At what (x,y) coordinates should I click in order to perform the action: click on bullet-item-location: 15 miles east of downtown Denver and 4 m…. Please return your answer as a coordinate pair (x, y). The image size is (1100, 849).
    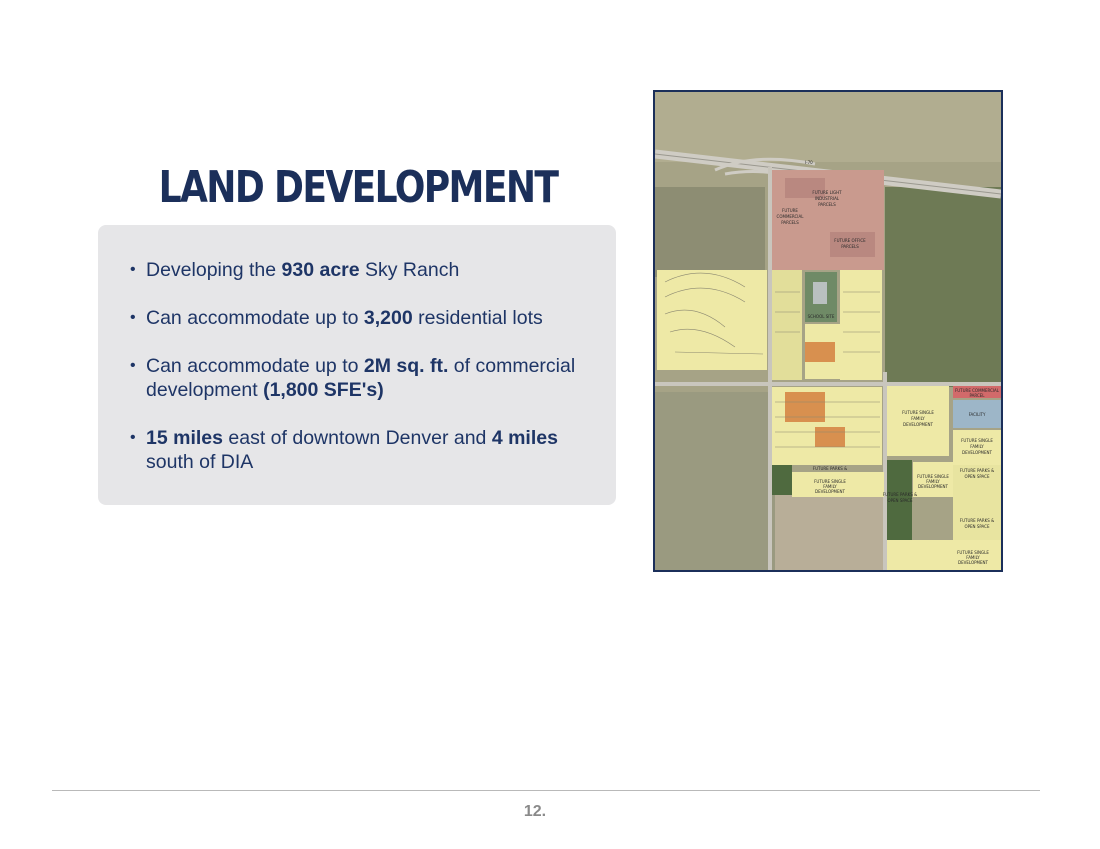
    Looking at the image, I should click on (365, 450).